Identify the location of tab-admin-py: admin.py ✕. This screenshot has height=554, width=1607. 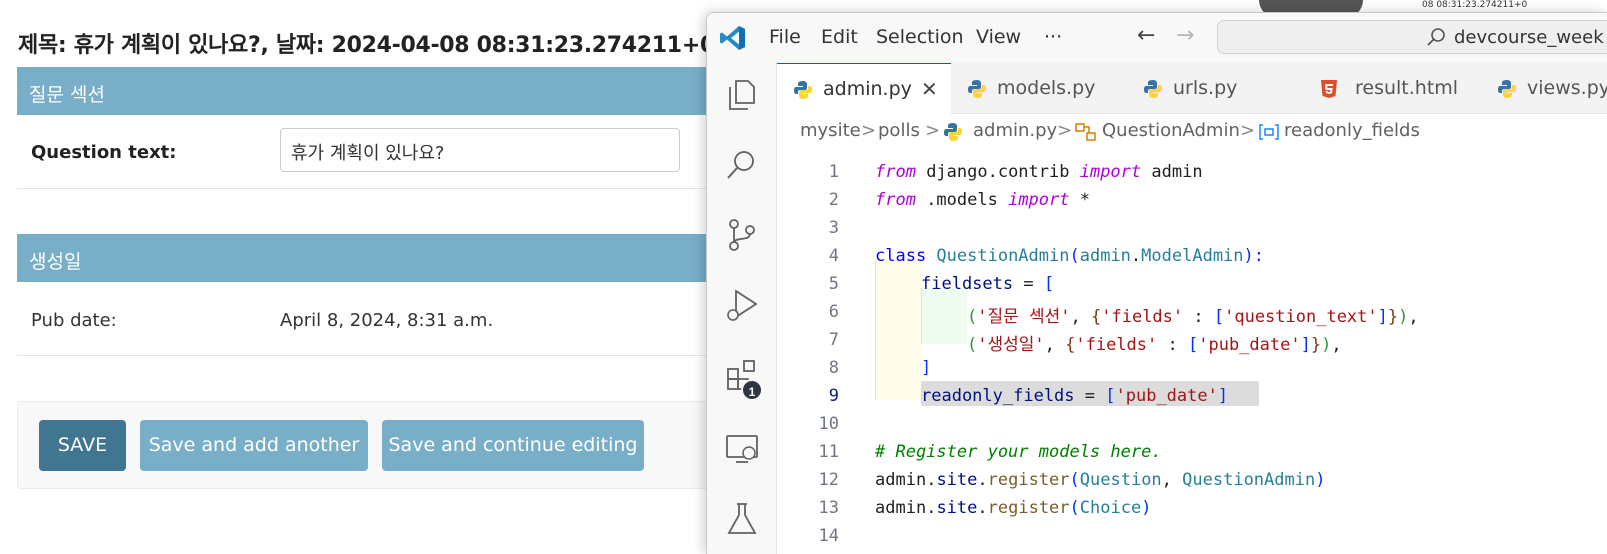
(864, 88).